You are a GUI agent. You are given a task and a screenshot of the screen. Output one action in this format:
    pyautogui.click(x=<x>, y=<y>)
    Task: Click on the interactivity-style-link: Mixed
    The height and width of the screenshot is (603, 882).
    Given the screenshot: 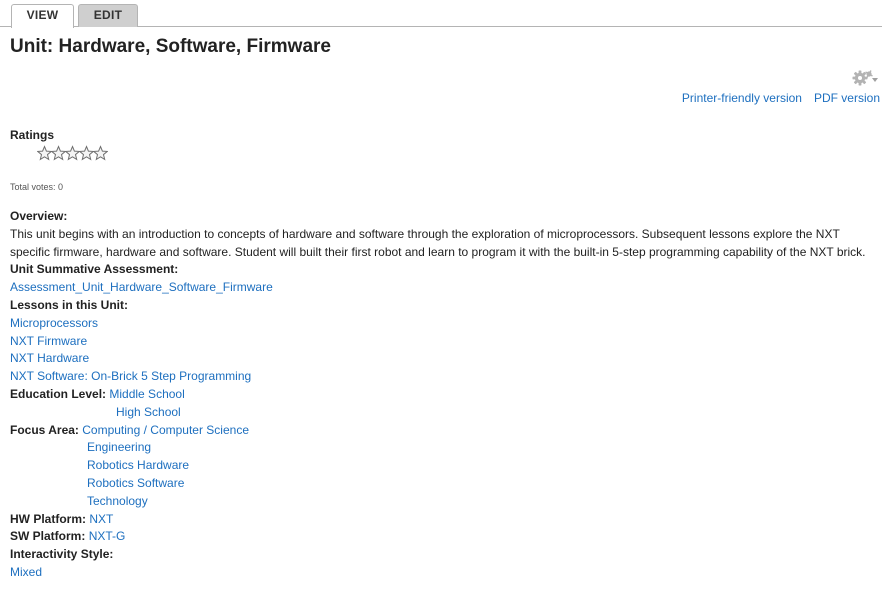 What is the action you would take?
    pyautogui.click(x=26, y=572)
    